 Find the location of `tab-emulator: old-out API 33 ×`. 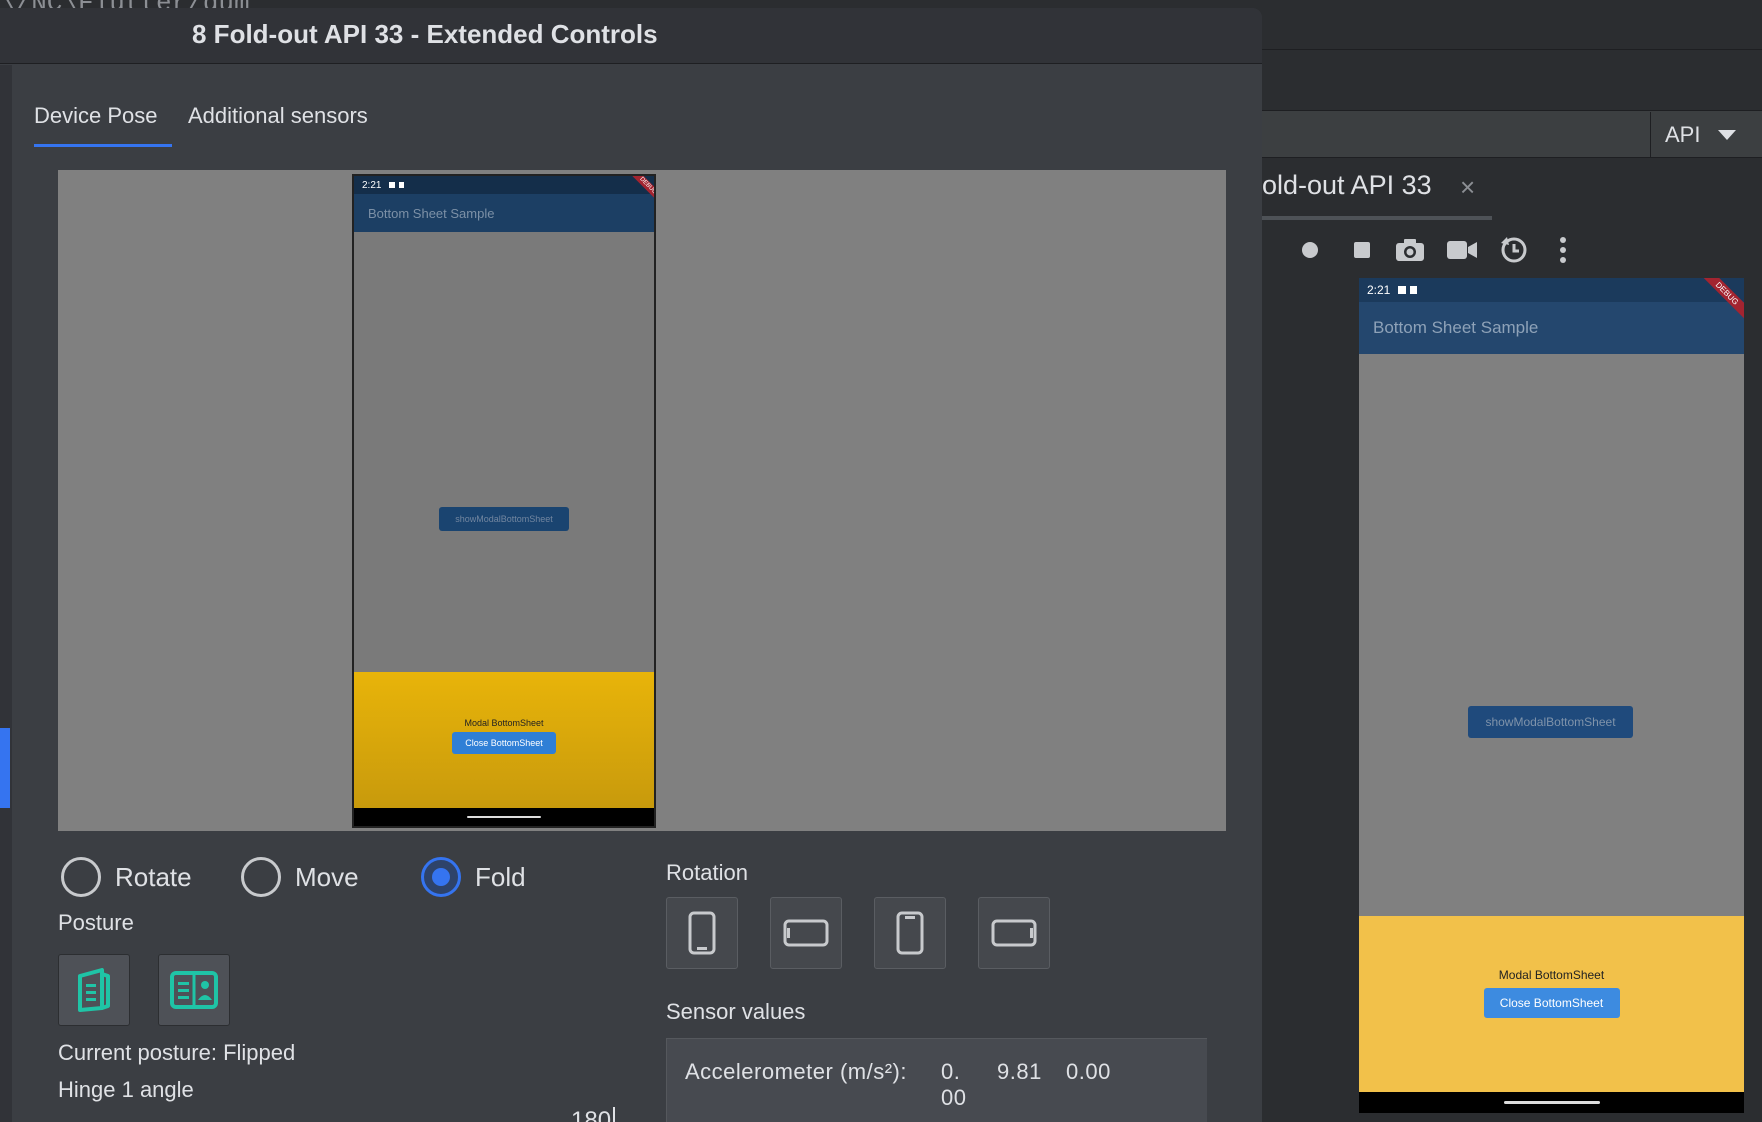

tab-emulator: old-out API 33 × is located at coordinates (1512, 195).